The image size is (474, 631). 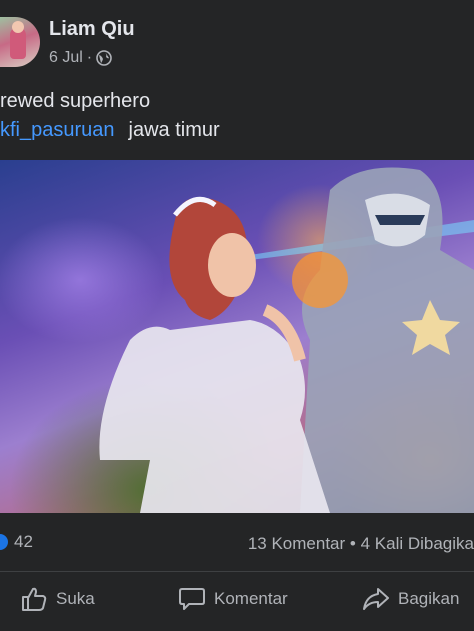 What do you see at coordinates (320, 280) in the screenshot?
I see `fire-glow` at bounding box center [320, 280].